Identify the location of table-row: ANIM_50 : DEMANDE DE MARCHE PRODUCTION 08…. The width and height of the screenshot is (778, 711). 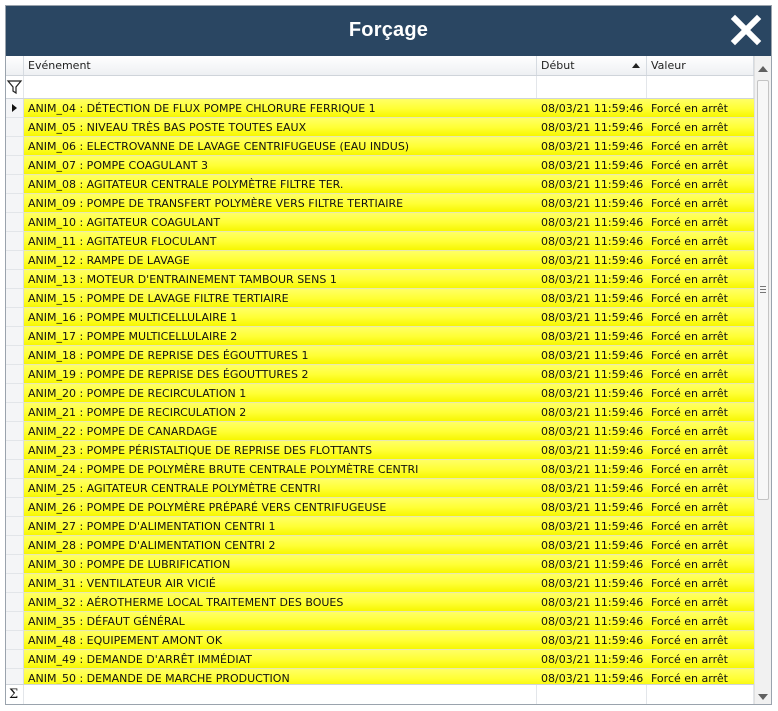
(380, 676).